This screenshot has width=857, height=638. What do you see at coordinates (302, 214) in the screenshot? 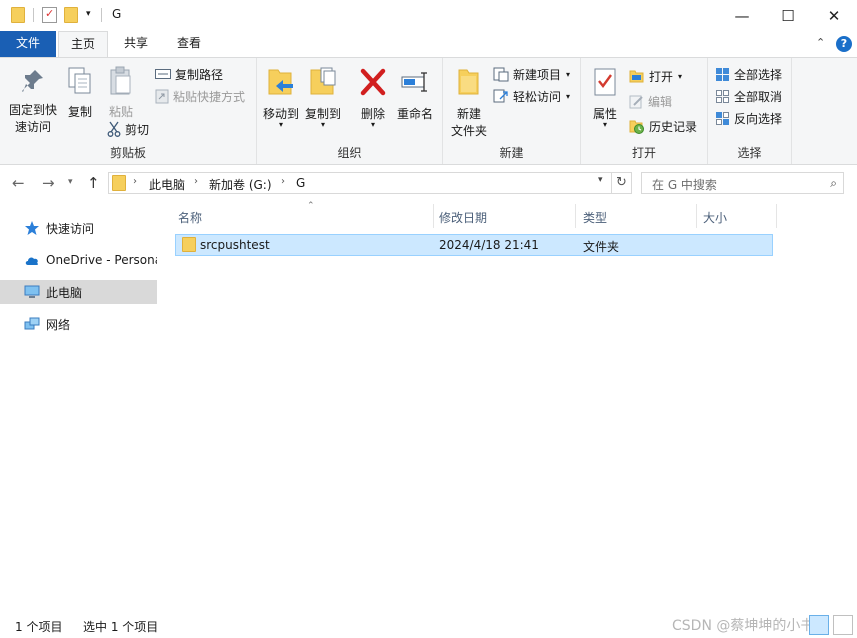
I see `column-header-name: 名称 ⌃` at bounding box center [302, 214].